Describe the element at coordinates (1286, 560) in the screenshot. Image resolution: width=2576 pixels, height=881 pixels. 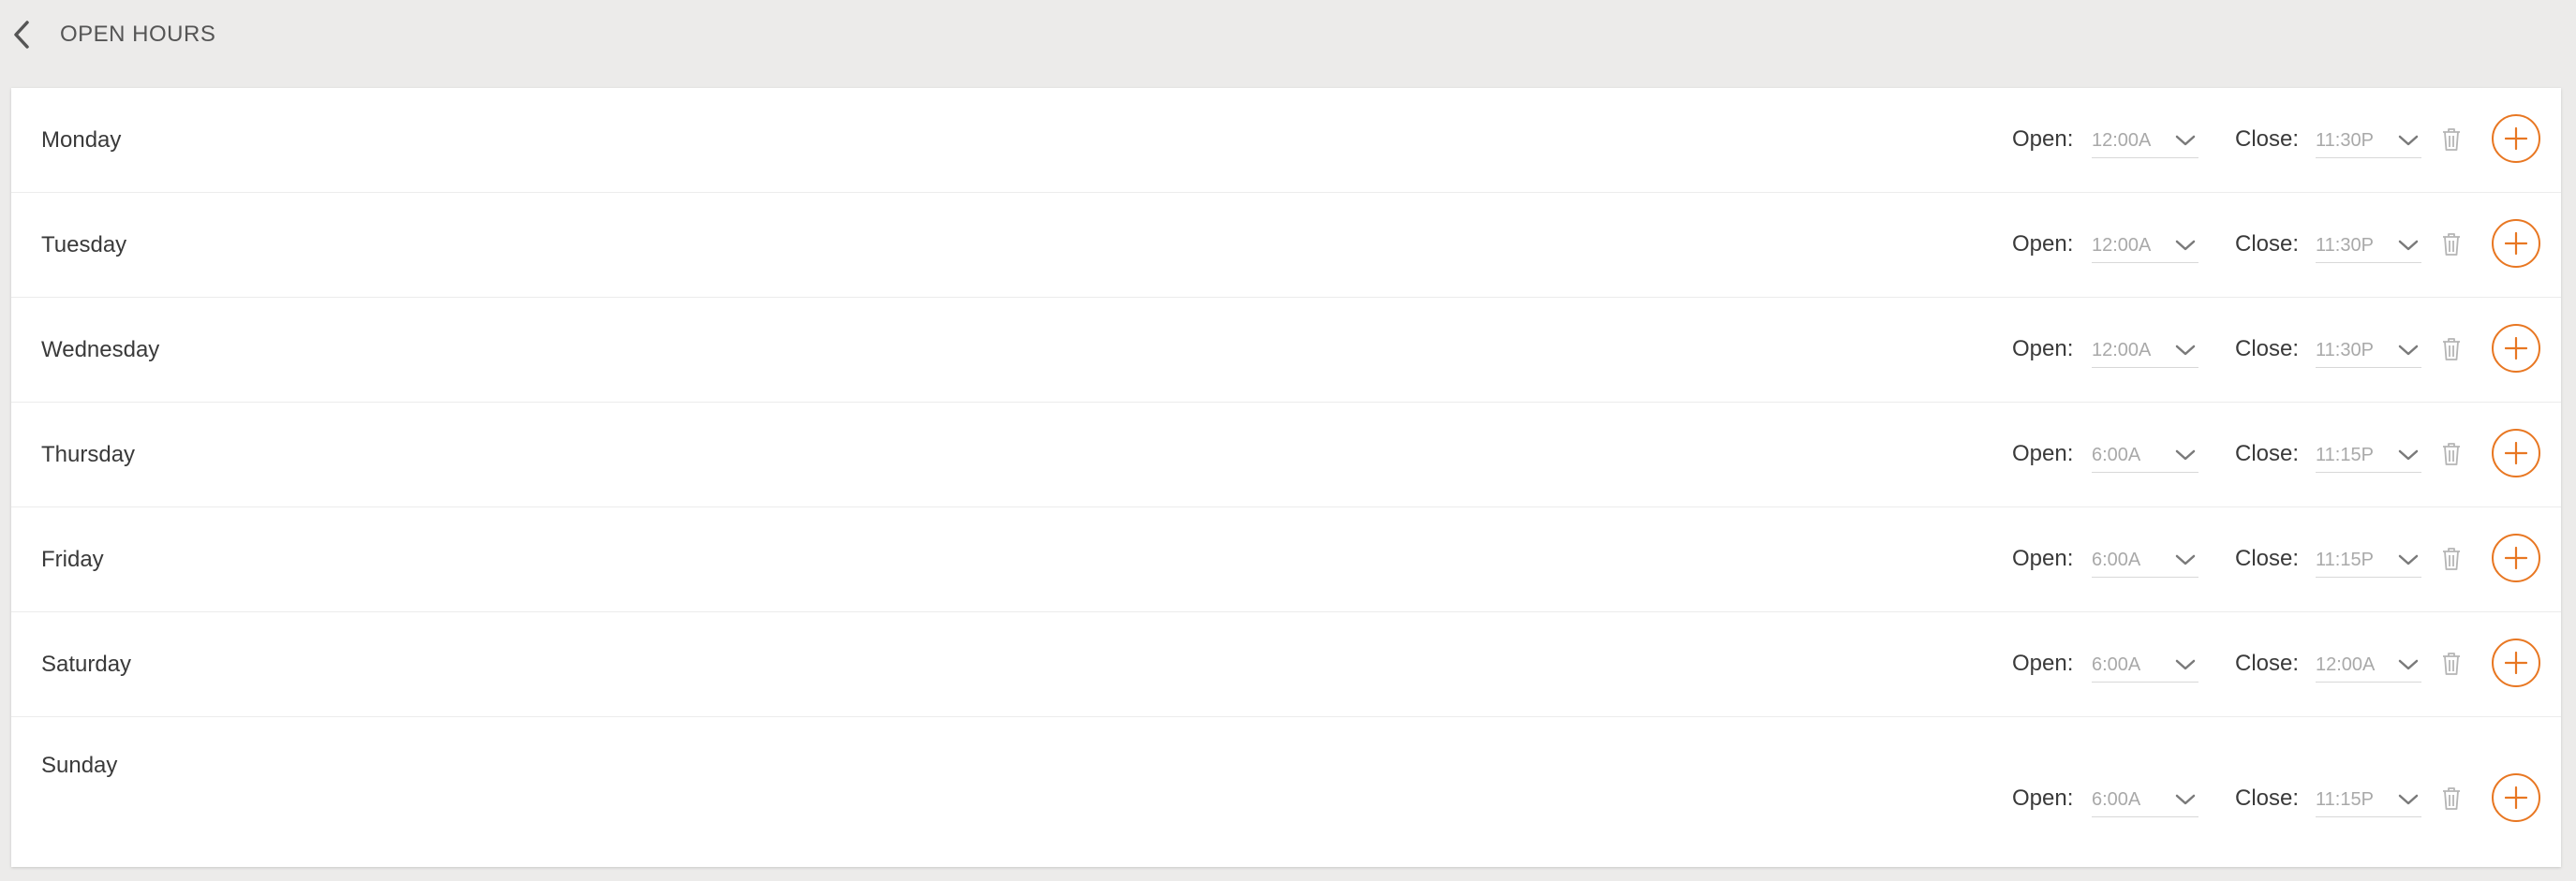
I see `day-row-friday: Friday Open: 6:00A Close: 11:15P` at that location.